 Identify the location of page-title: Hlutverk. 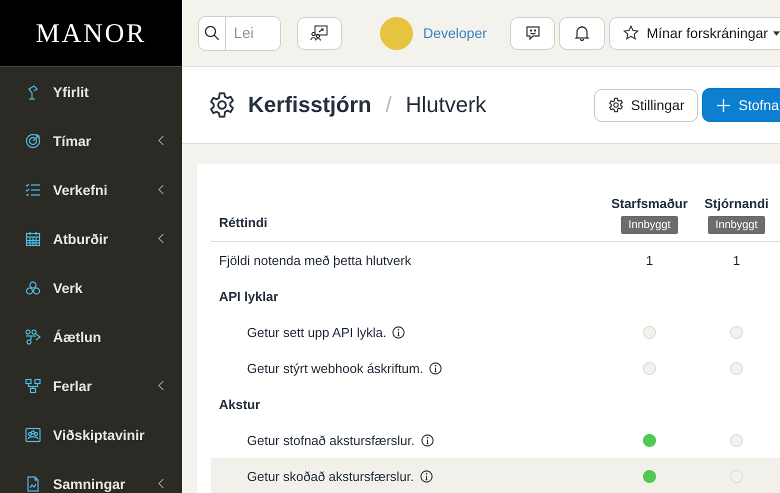
(446, 105).